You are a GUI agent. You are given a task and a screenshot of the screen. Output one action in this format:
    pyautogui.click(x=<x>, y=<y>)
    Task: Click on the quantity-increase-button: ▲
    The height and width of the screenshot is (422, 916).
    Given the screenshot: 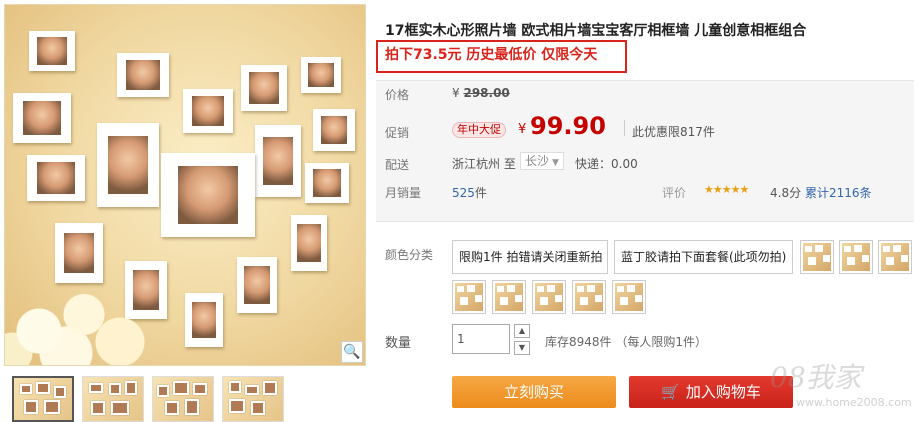 What is the action you would take?
    pyautogui.click(x=522, y=331)
    